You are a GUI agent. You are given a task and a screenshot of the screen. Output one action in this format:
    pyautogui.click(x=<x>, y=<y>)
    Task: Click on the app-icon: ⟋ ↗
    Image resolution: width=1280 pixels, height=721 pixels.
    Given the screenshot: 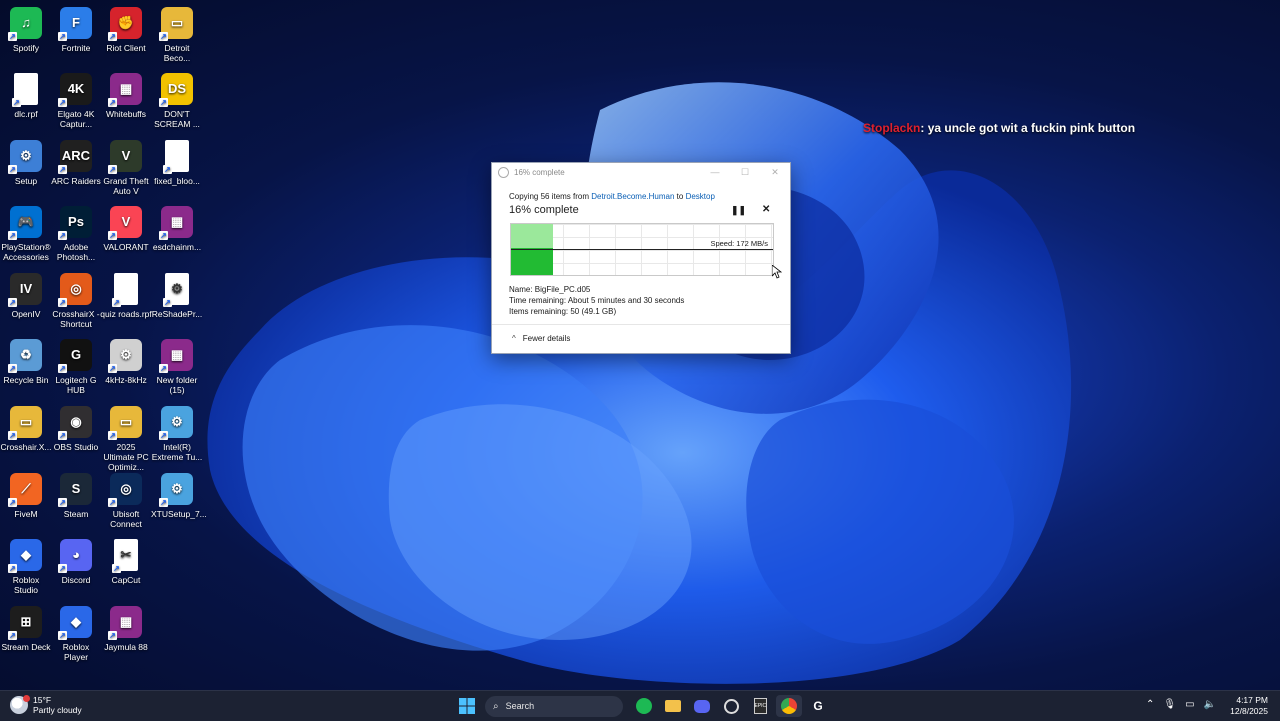 What is the action you would take?
    pyautogui.click(x=25, y=490)
    